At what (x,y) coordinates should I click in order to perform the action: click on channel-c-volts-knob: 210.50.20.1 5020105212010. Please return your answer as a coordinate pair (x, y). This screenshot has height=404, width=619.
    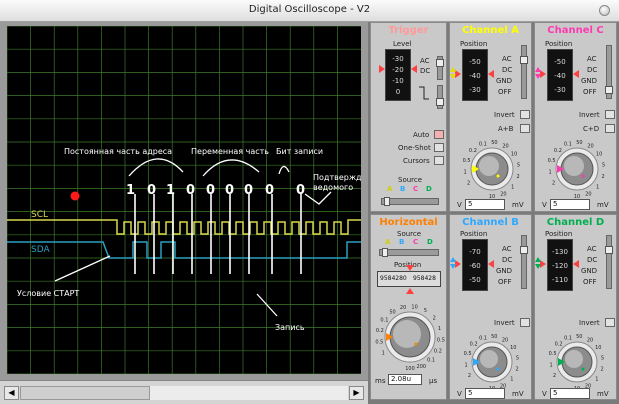
    Looking at the image, I should click on (577, 167).